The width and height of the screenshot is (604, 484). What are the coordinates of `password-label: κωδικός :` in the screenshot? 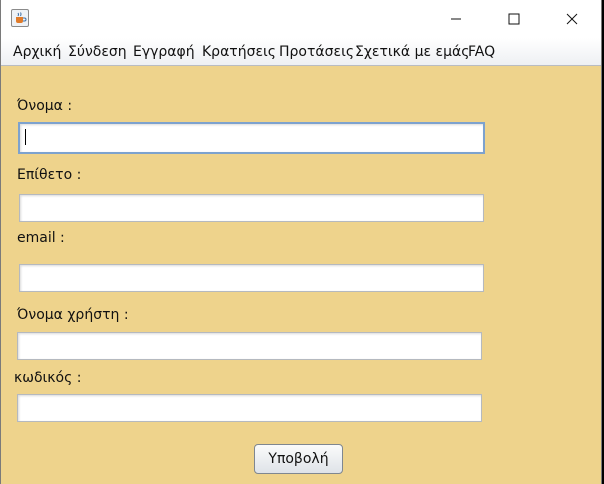 It's located at (48, 378).